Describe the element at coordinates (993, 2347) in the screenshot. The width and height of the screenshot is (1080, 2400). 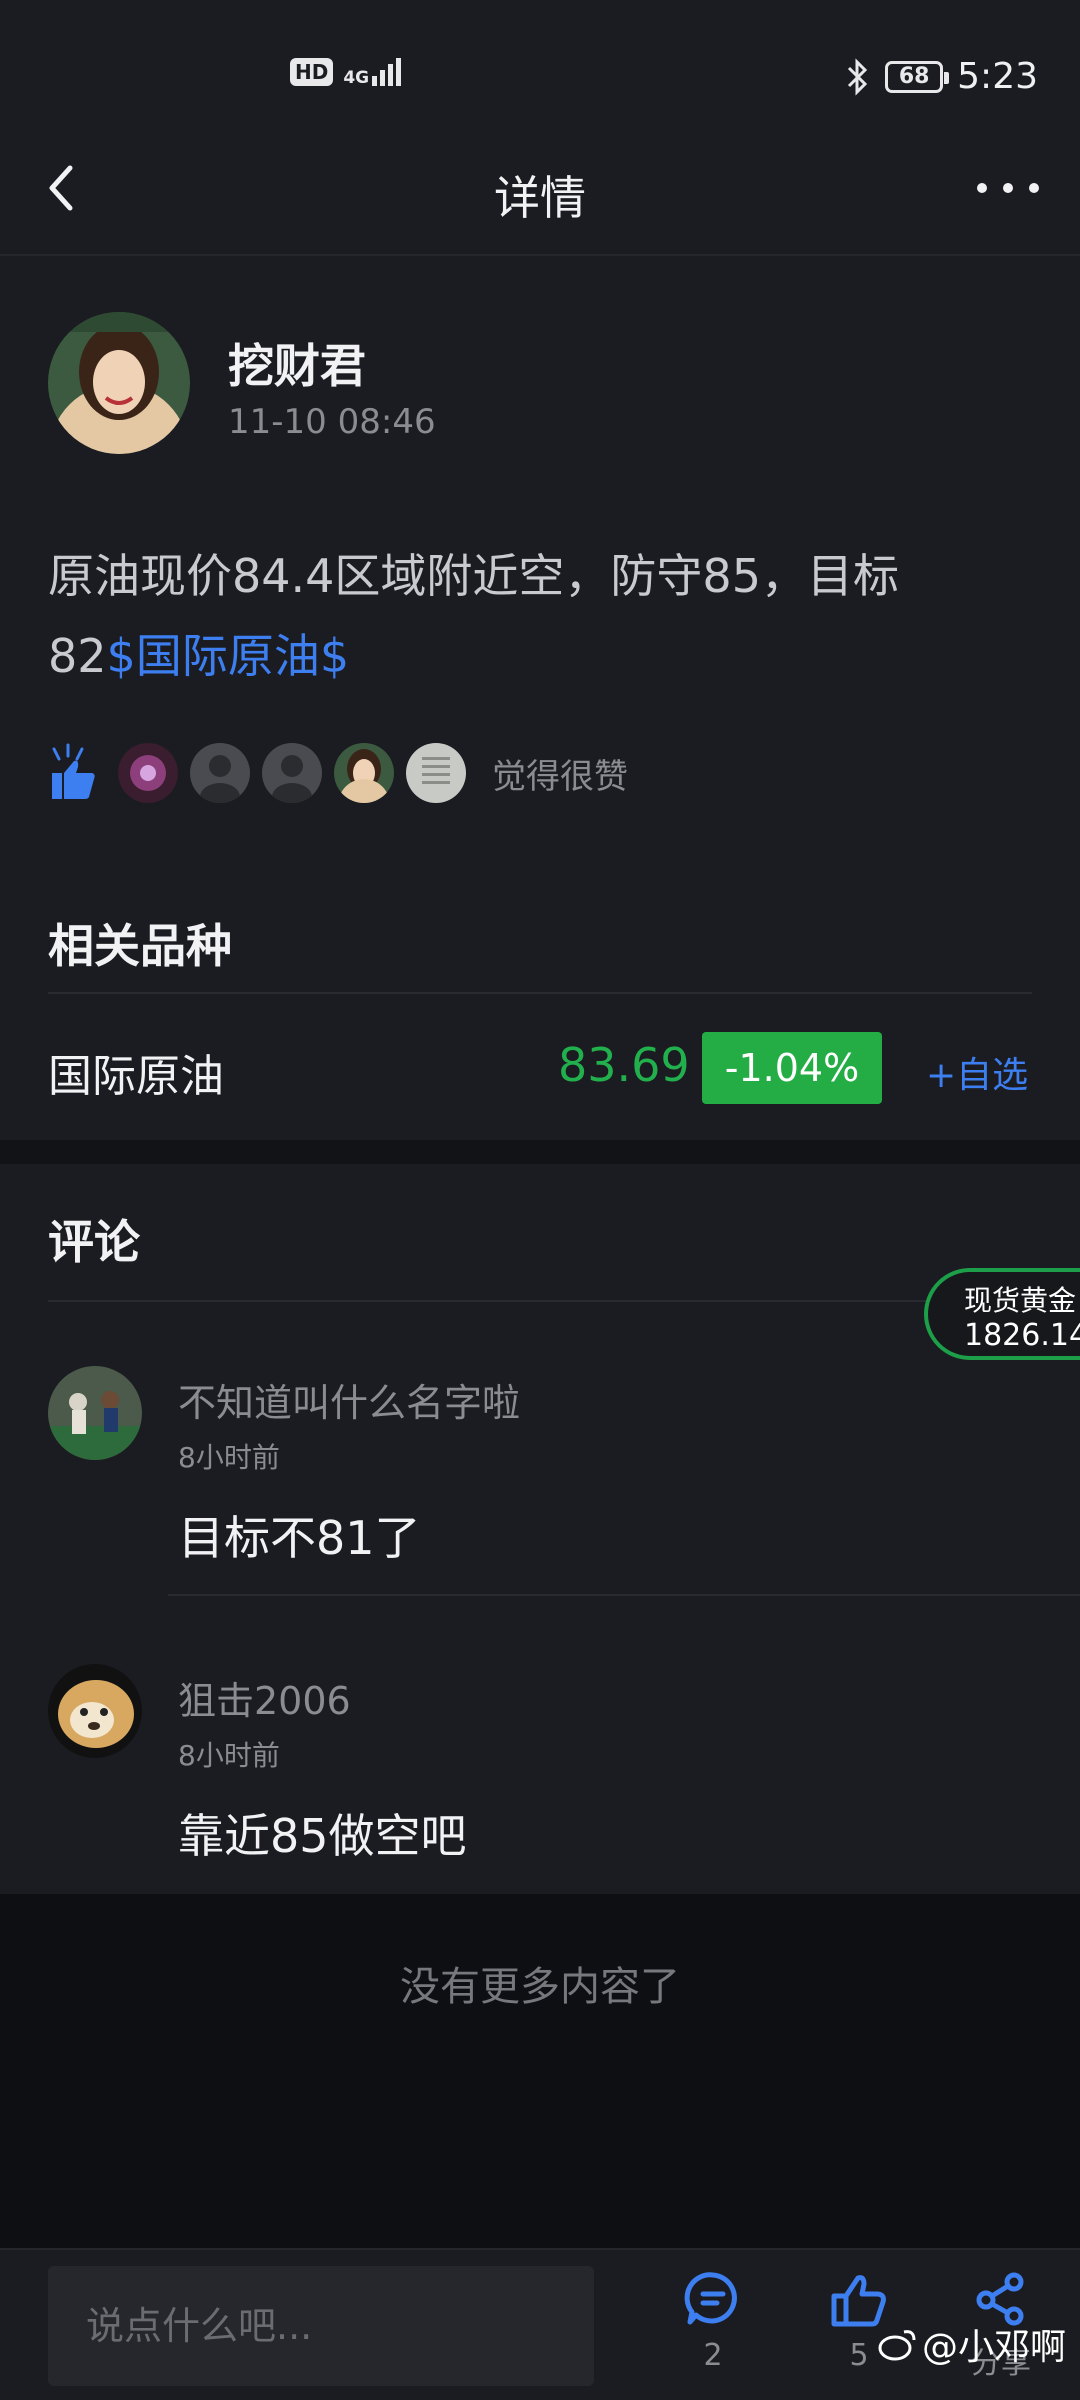
I see `watermark-text: @小邓啊` at that location.